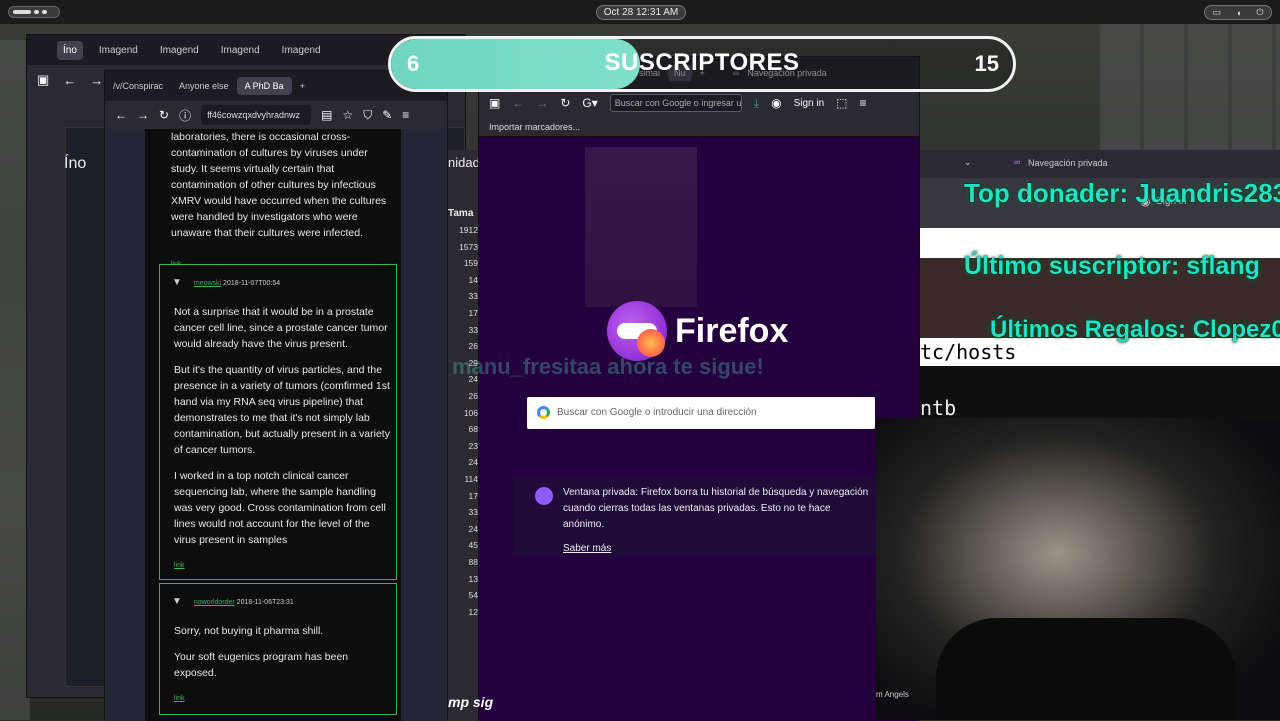 This screenshot has width=1280, height=721. I want to click on size-value: 114, so click(471, 479).